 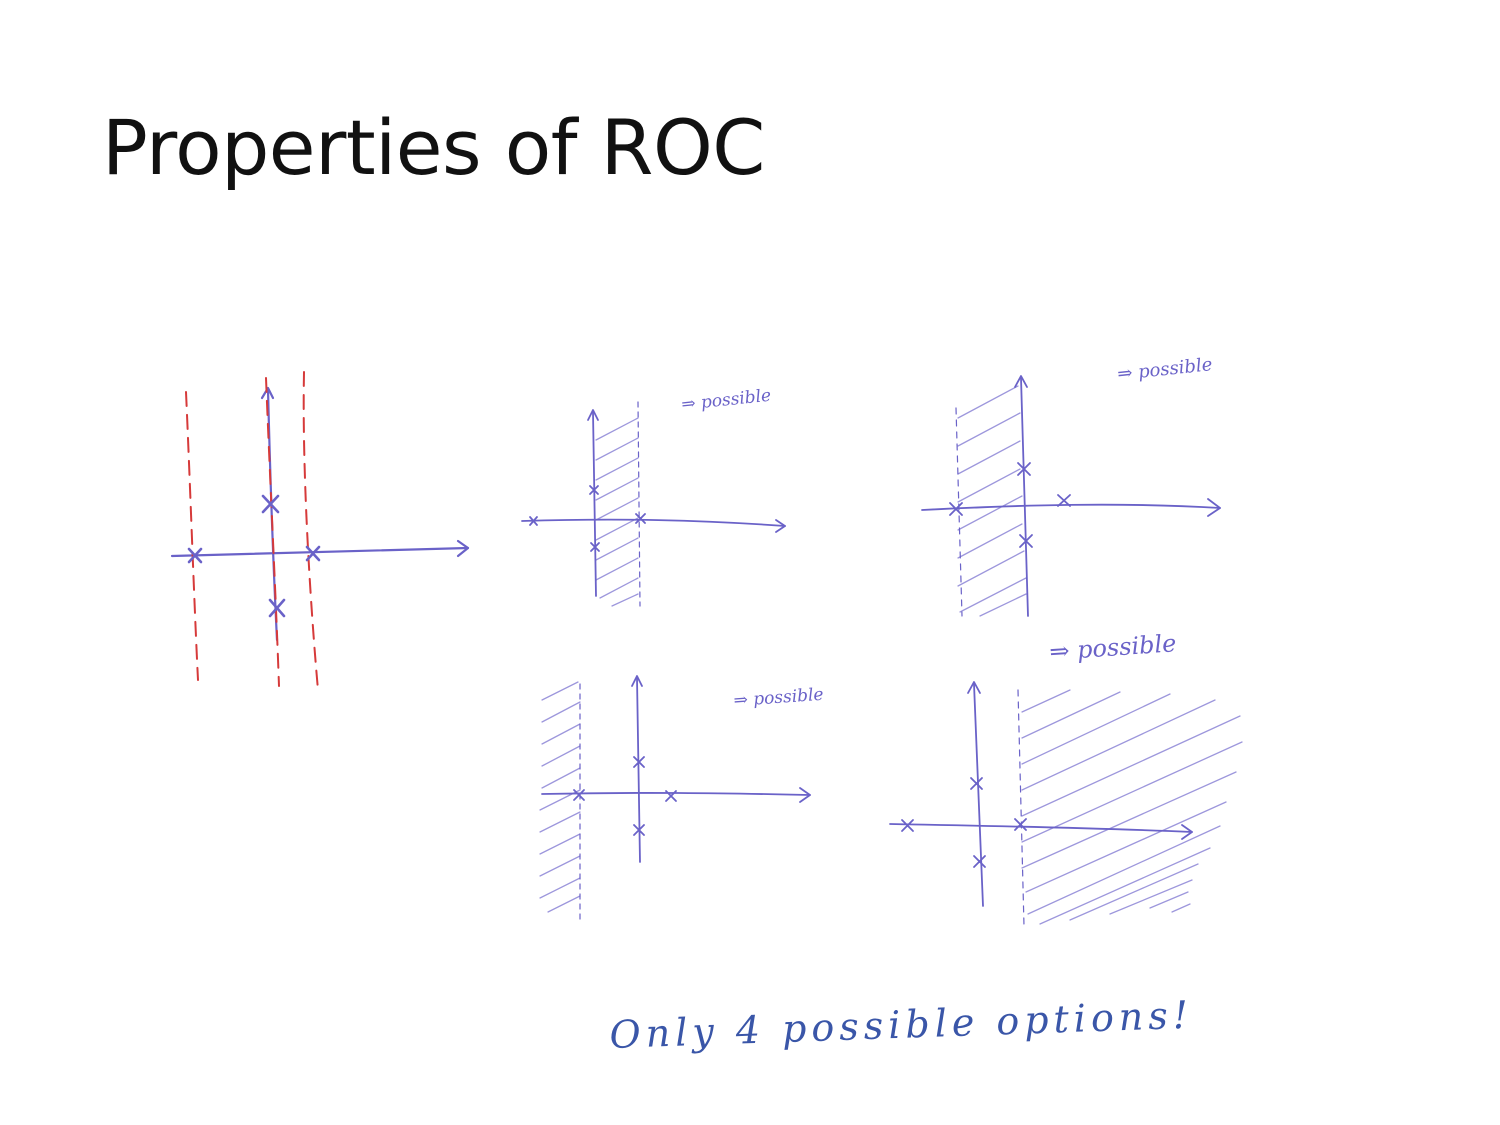 What do you see at coordinates (653, 496) in the screenshot?
I see `roc-strip: ⇒ possible` at bounding box center [653, 496].